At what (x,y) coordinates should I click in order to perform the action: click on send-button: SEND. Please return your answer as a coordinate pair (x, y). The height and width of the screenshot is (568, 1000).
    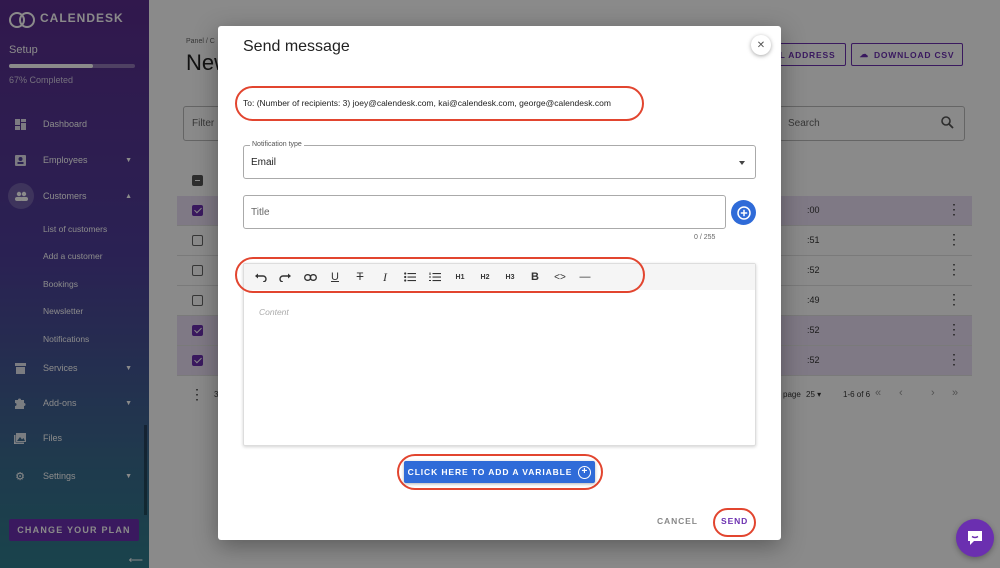
    Looking at the image, I should click on (734, 521).